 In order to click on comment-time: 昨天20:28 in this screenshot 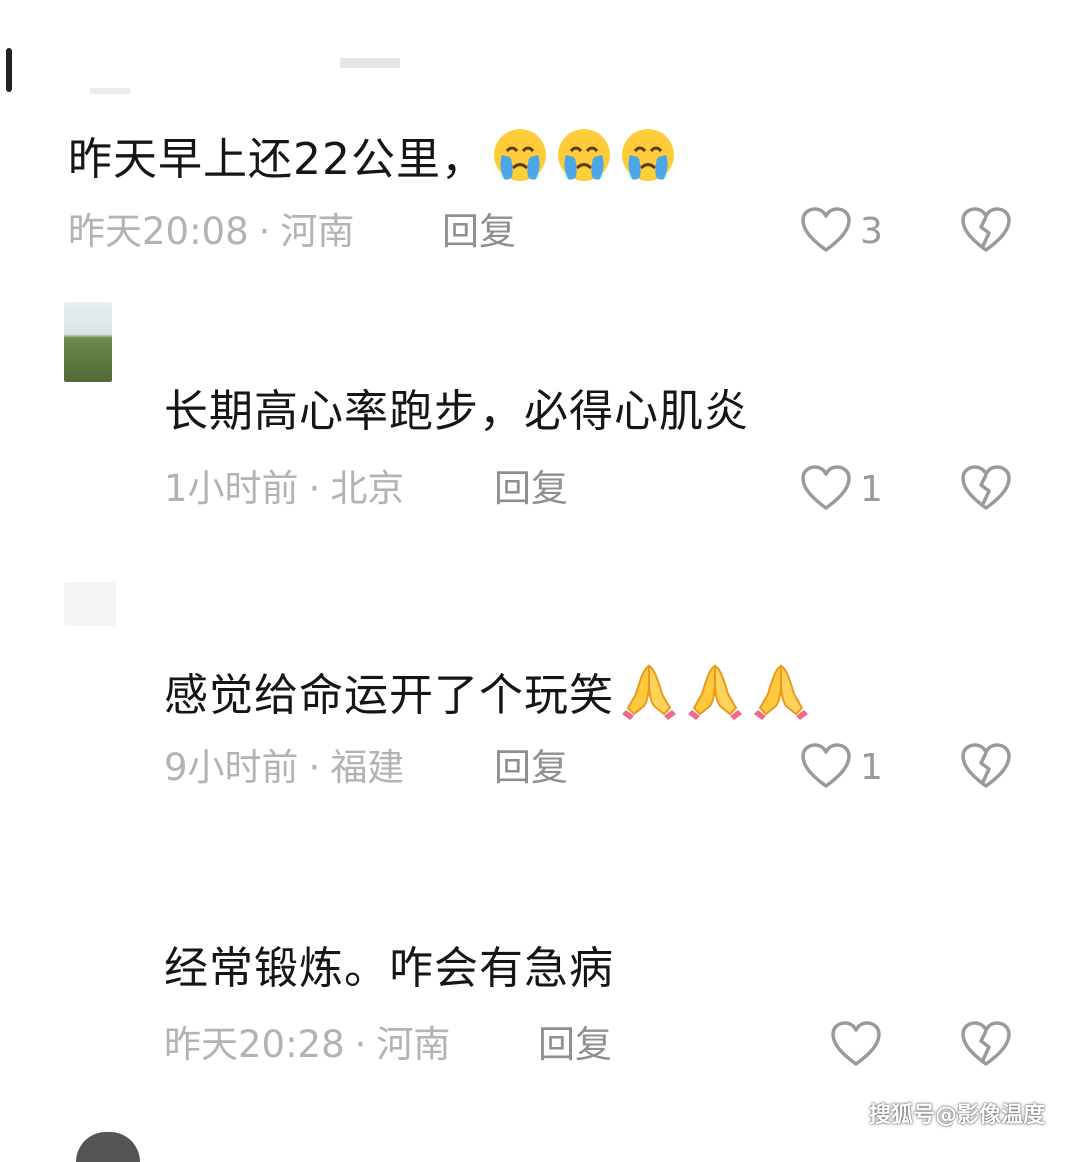, I will do `click(254, 1044)`.